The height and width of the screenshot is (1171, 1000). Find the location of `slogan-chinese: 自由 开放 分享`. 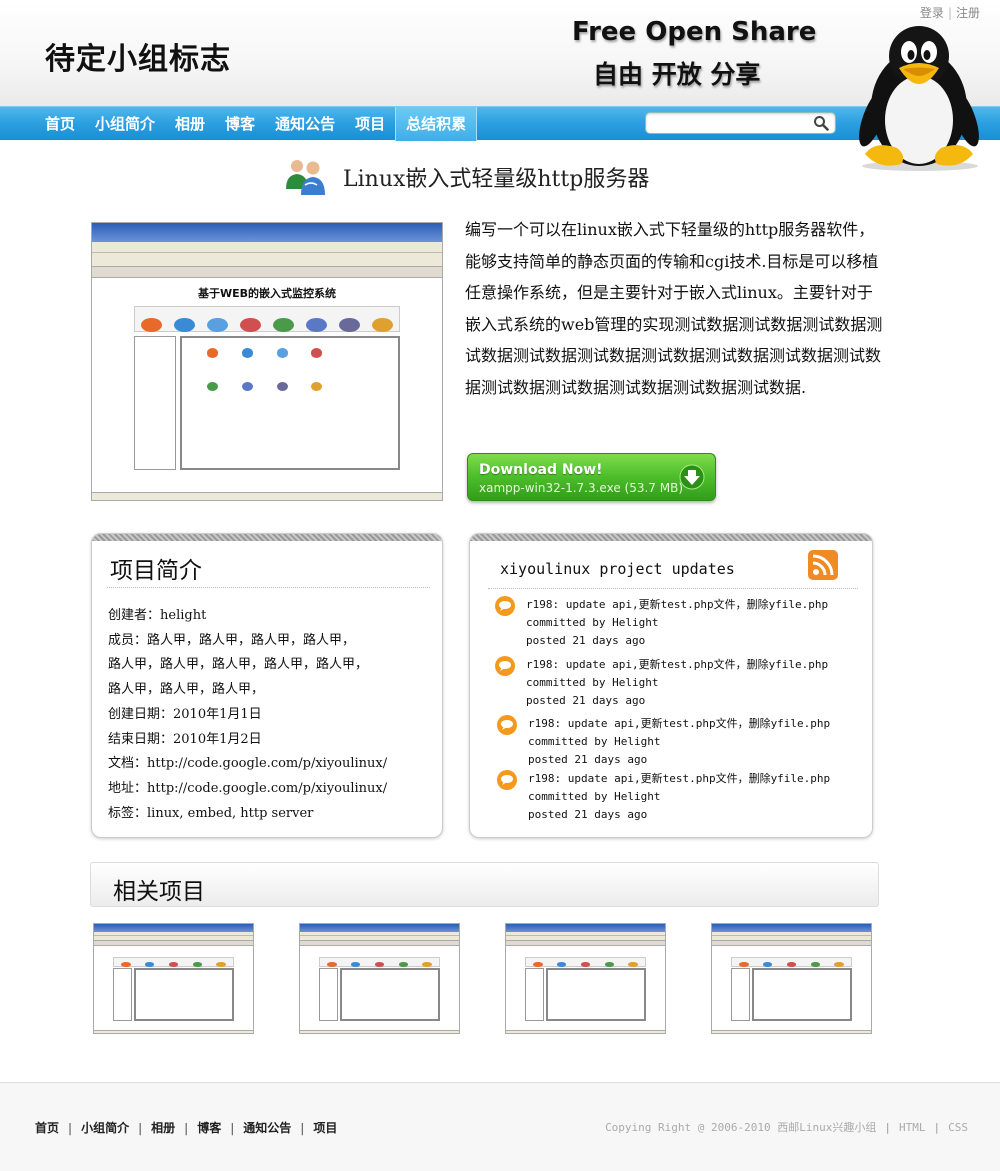

slogan-chinese: 自由 开放 分享 is located at coordinates (677, 74).